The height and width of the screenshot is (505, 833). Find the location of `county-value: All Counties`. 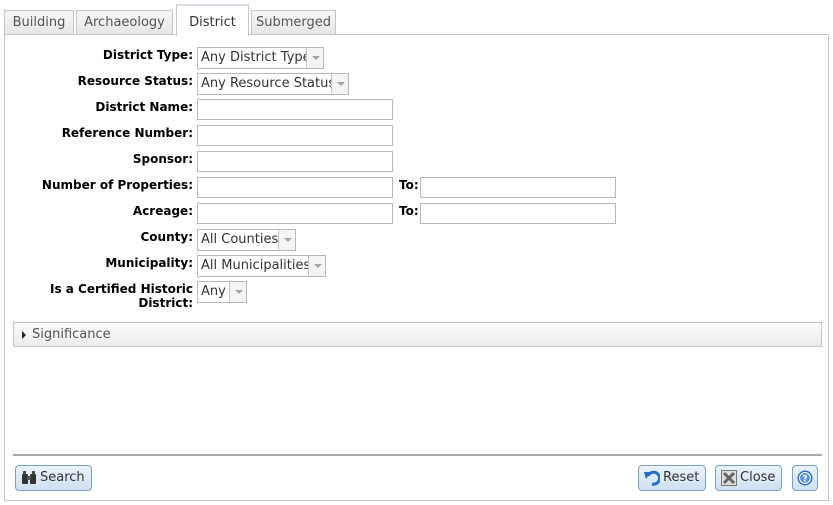

county-value: All Counties is located at coordinates (240, 239).